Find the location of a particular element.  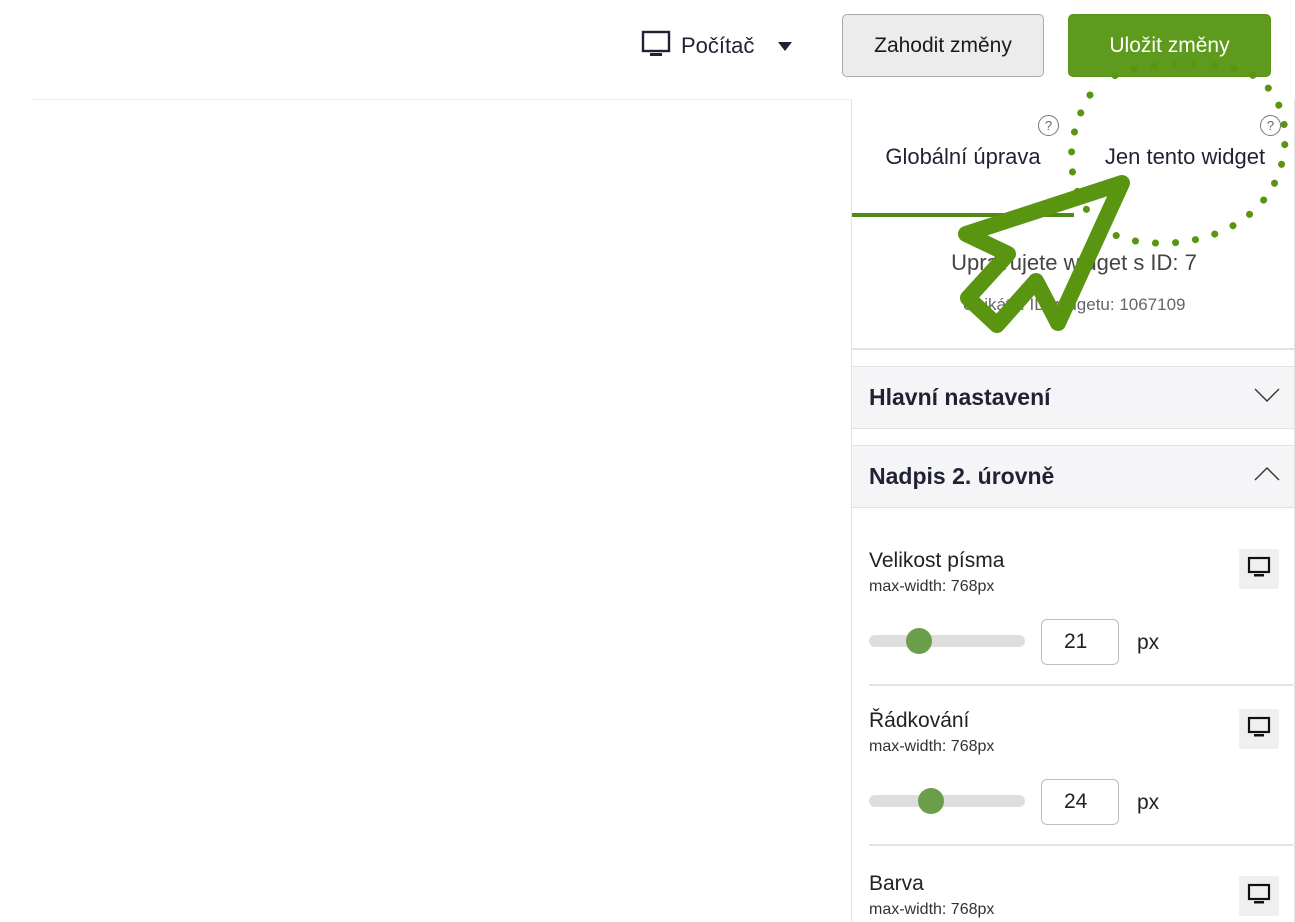

setting-label: Velikost písma is located at coordinates (937, 560).